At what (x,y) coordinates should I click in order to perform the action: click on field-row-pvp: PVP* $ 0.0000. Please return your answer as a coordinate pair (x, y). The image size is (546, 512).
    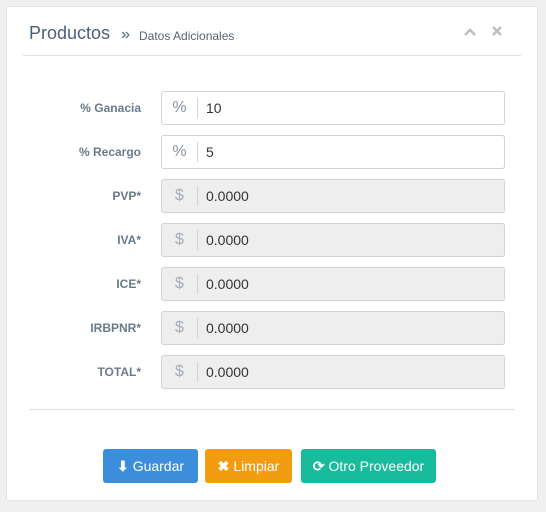
    Looking at the image, I should click on (272, 196).